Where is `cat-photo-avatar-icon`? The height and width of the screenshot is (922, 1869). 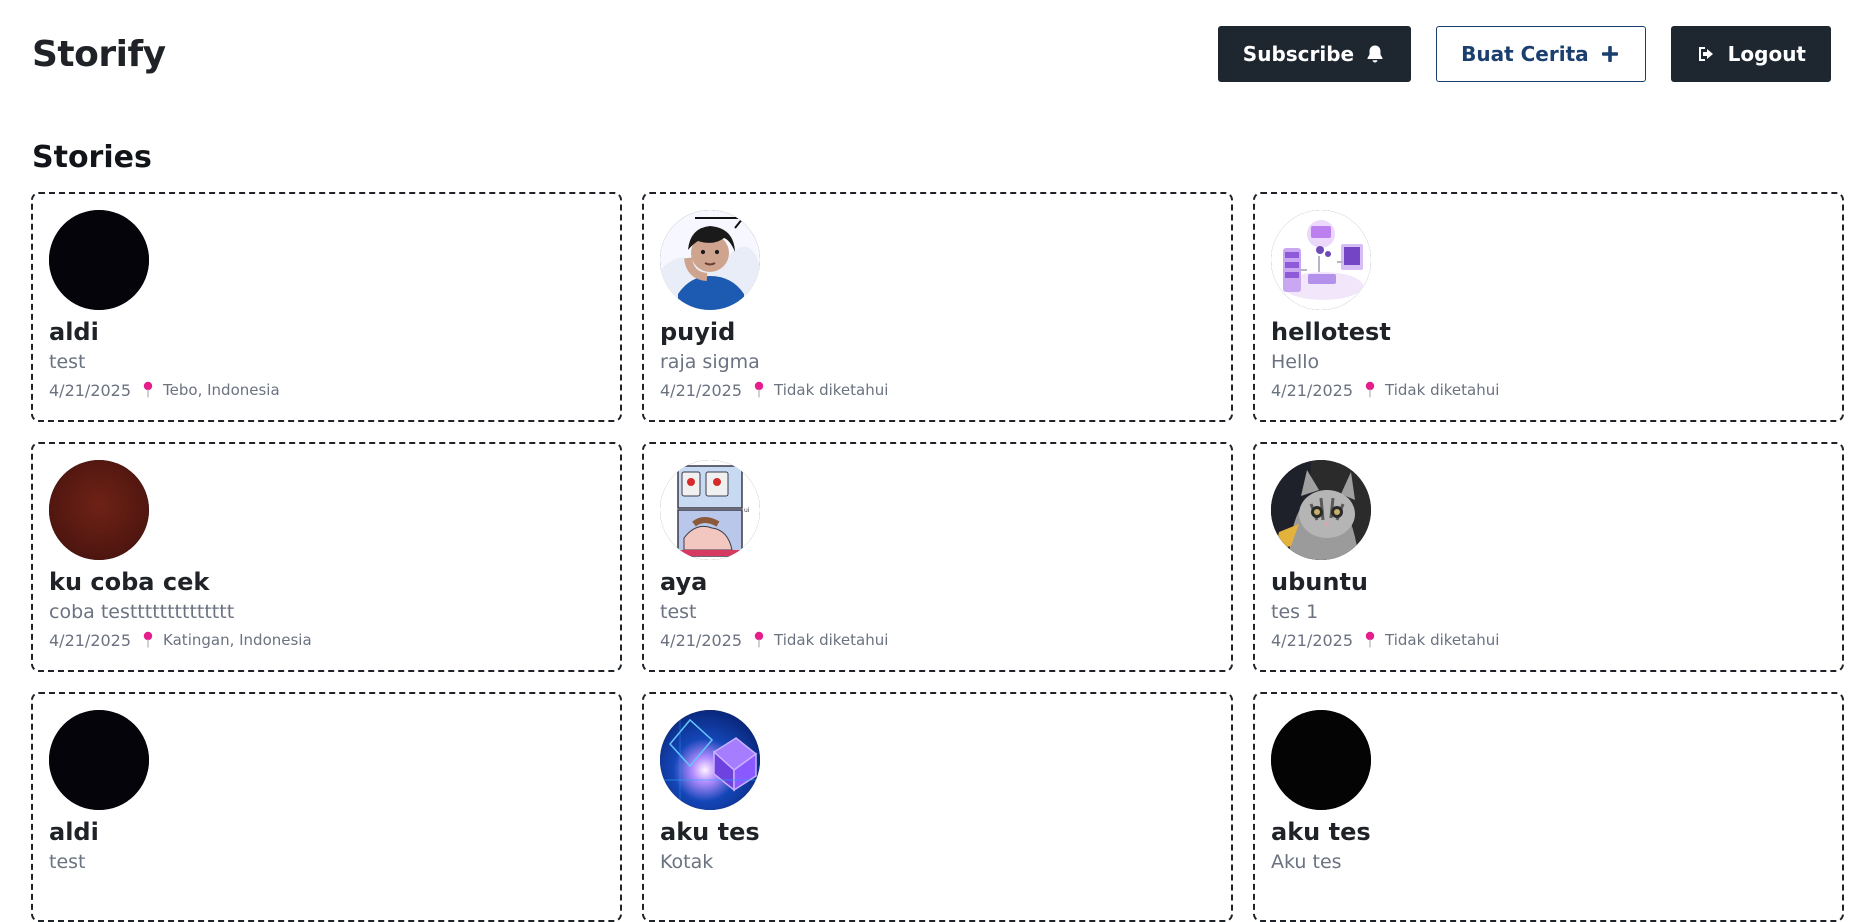 cat-photo-avatar-icon is located at coordinates (1321, 510).